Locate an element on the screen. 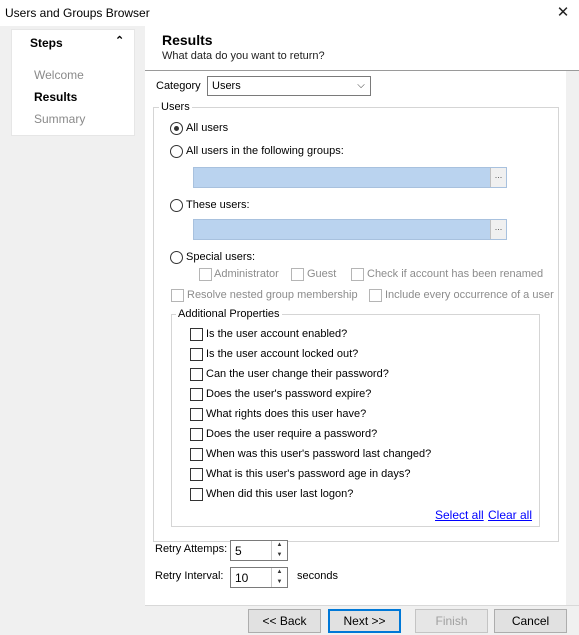 This screenshot has width=579, height=635. every-occurrence-checkbox is located at coordinates (375, 295).